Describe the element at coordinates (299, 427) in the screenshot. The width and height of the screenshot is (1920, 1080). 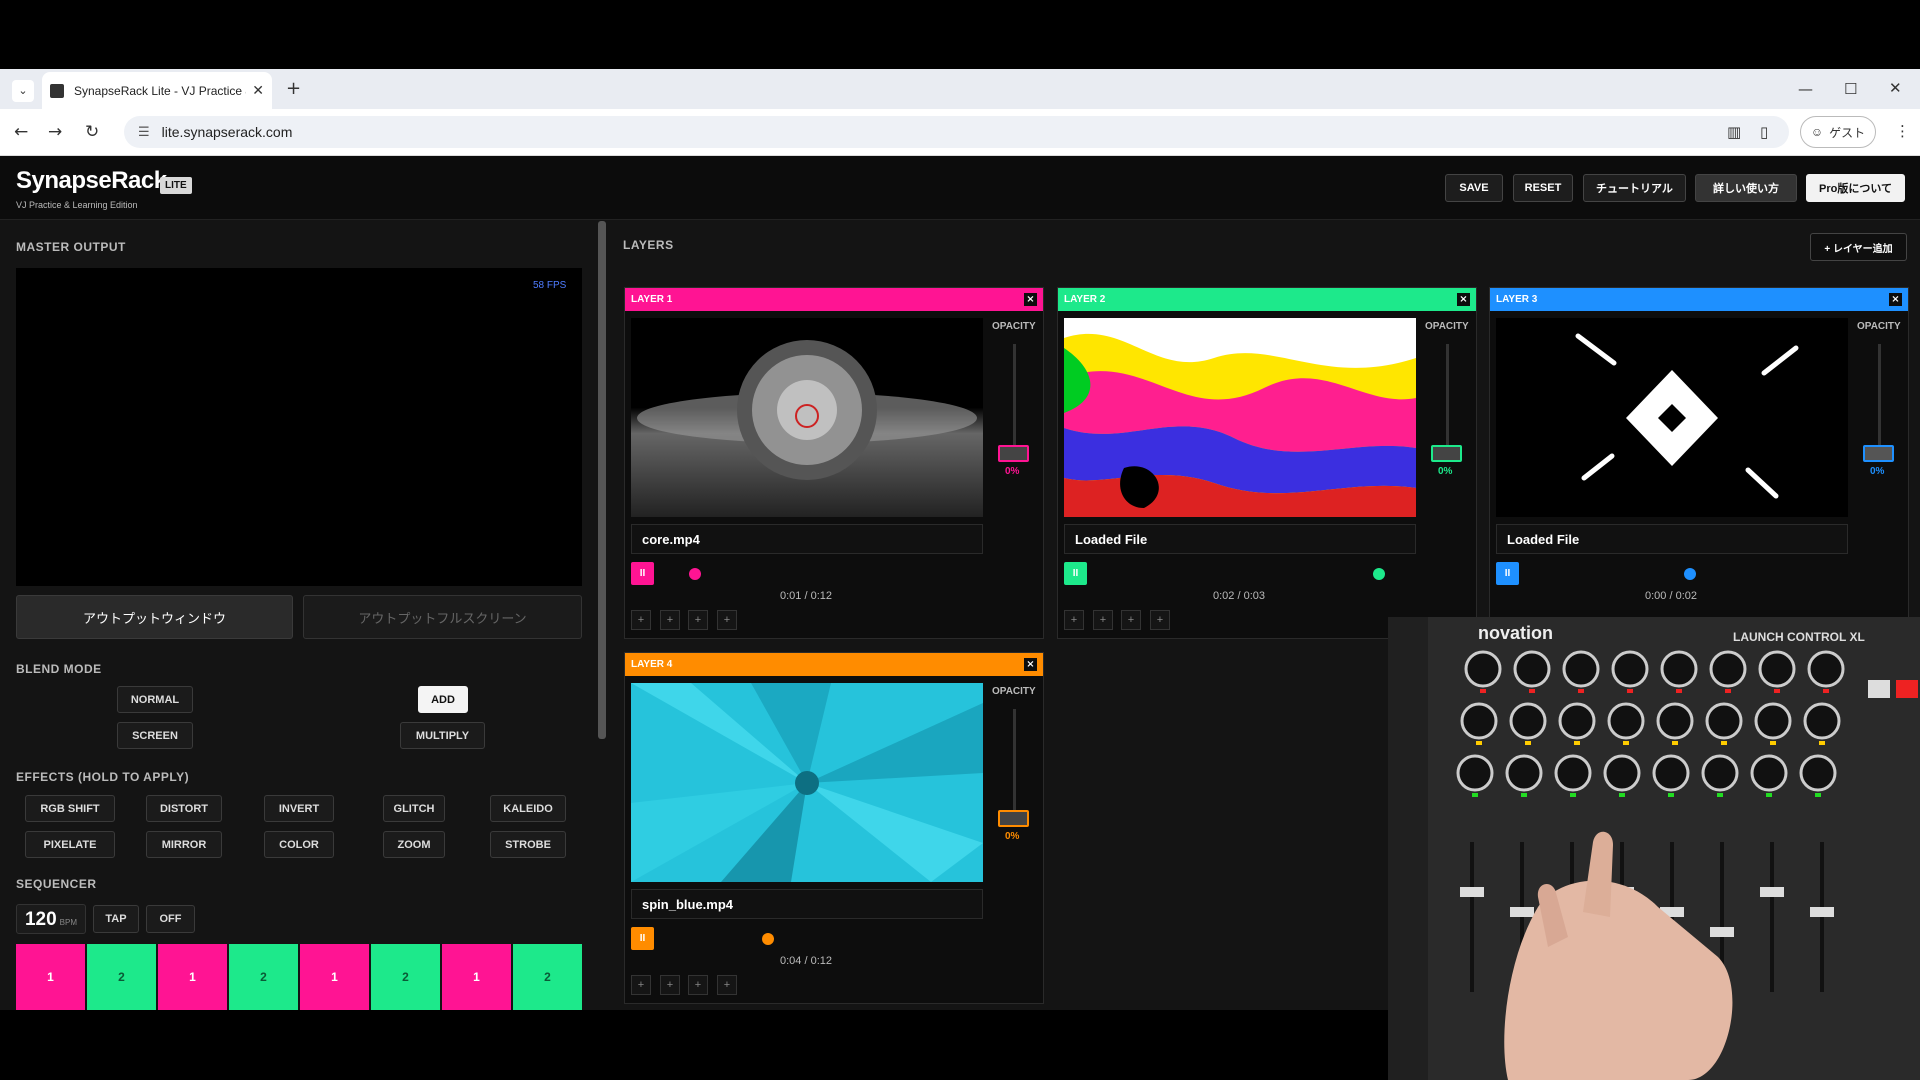
I see `master-preview` at that location.